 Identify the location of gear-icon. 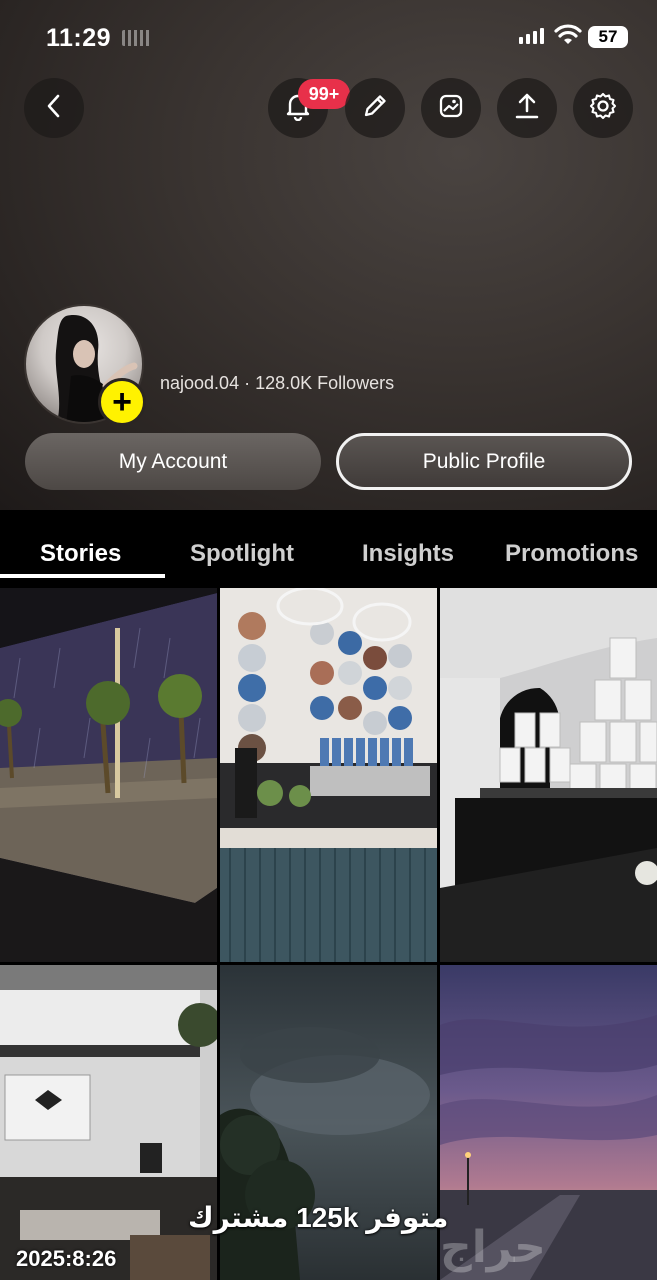
(603, 108).